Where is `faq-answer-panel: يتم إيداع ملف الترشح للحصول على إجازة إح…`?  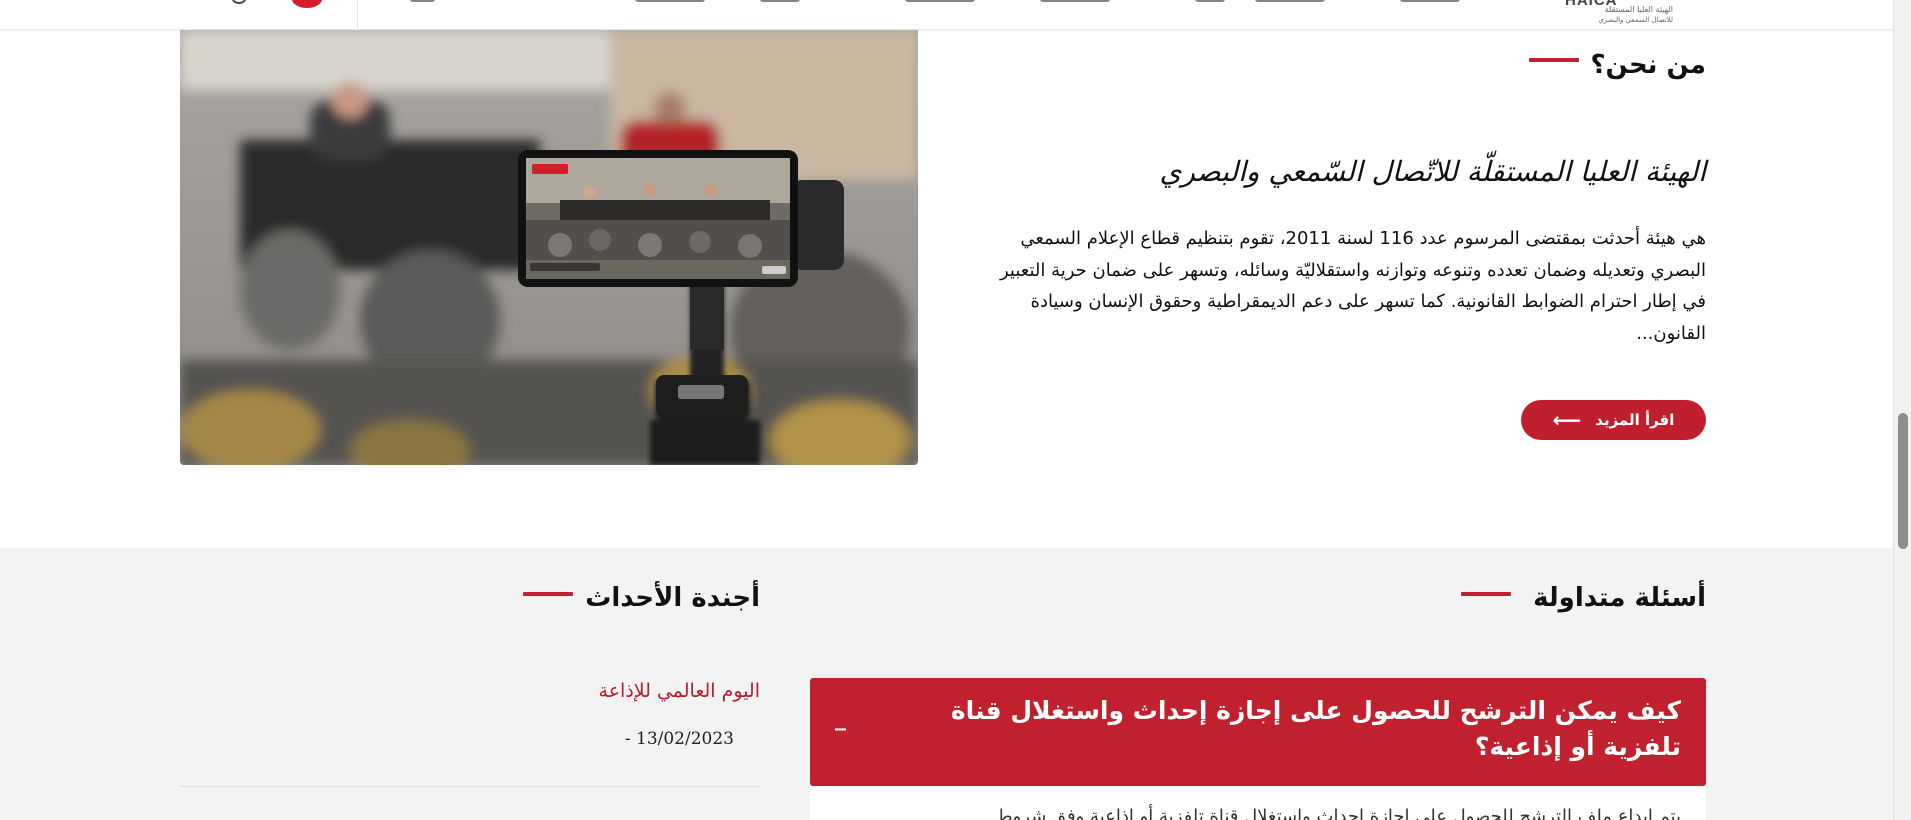
faq-answer-panel: يتم إيداع ملف الترشح للحصول على إجازة إح… is located at coordinates (1258, 803).